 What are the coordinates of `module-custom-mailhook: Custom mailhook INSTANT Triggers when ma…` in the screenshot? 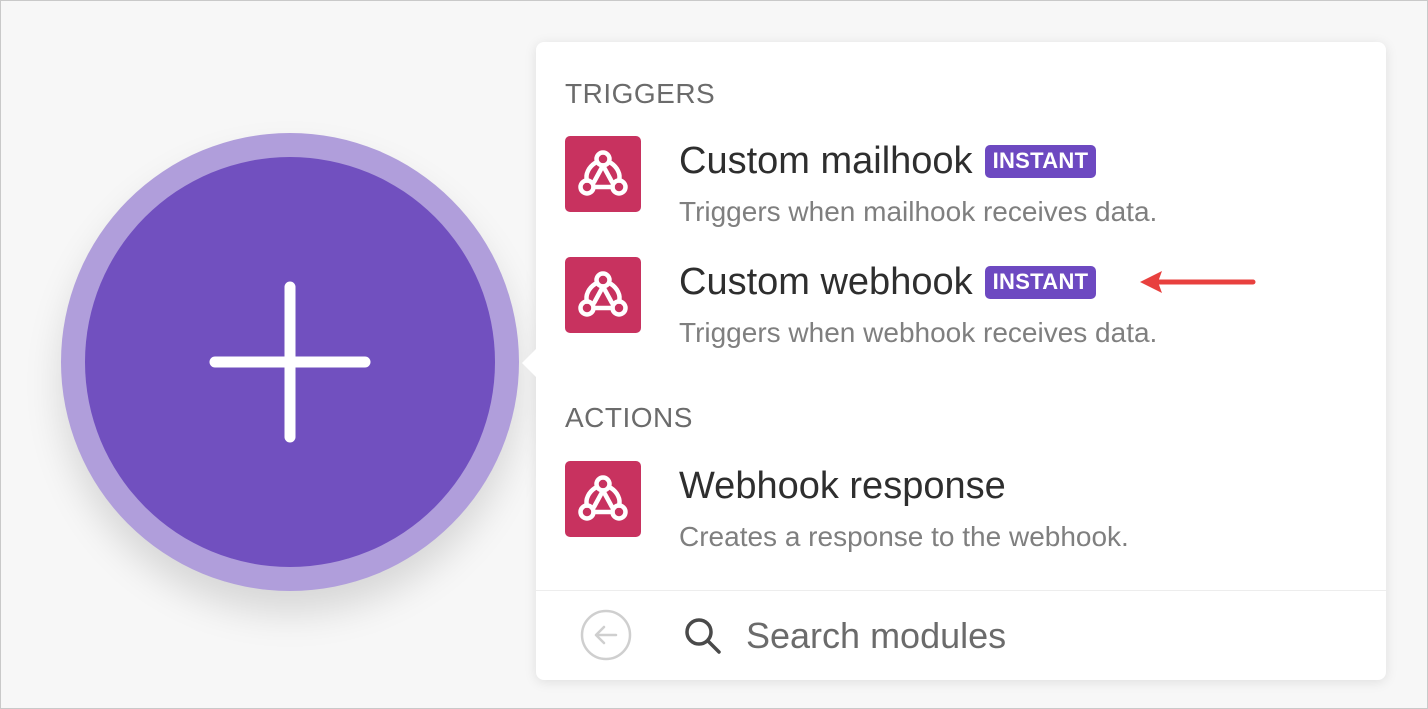 It's located at (960, 191).